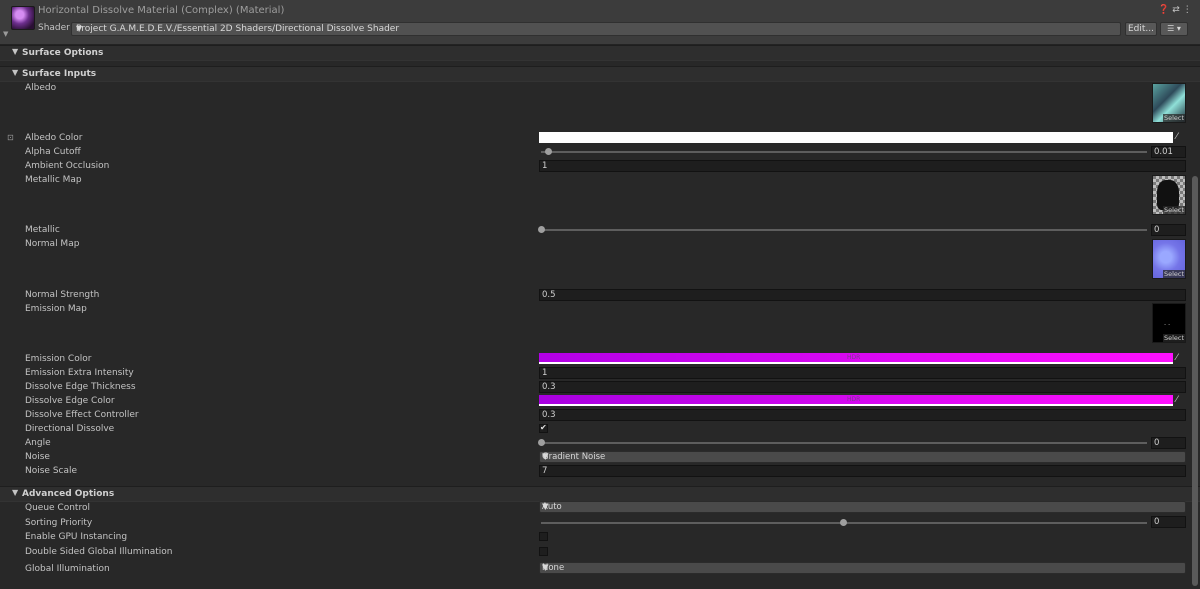 This screenshot has height=589, width=1200. What do you see at coordinates (53, 152) in the screenshot?
I see `alpha-cutoff-label: Alpha Cutoff` at bounding box center [53, 152].